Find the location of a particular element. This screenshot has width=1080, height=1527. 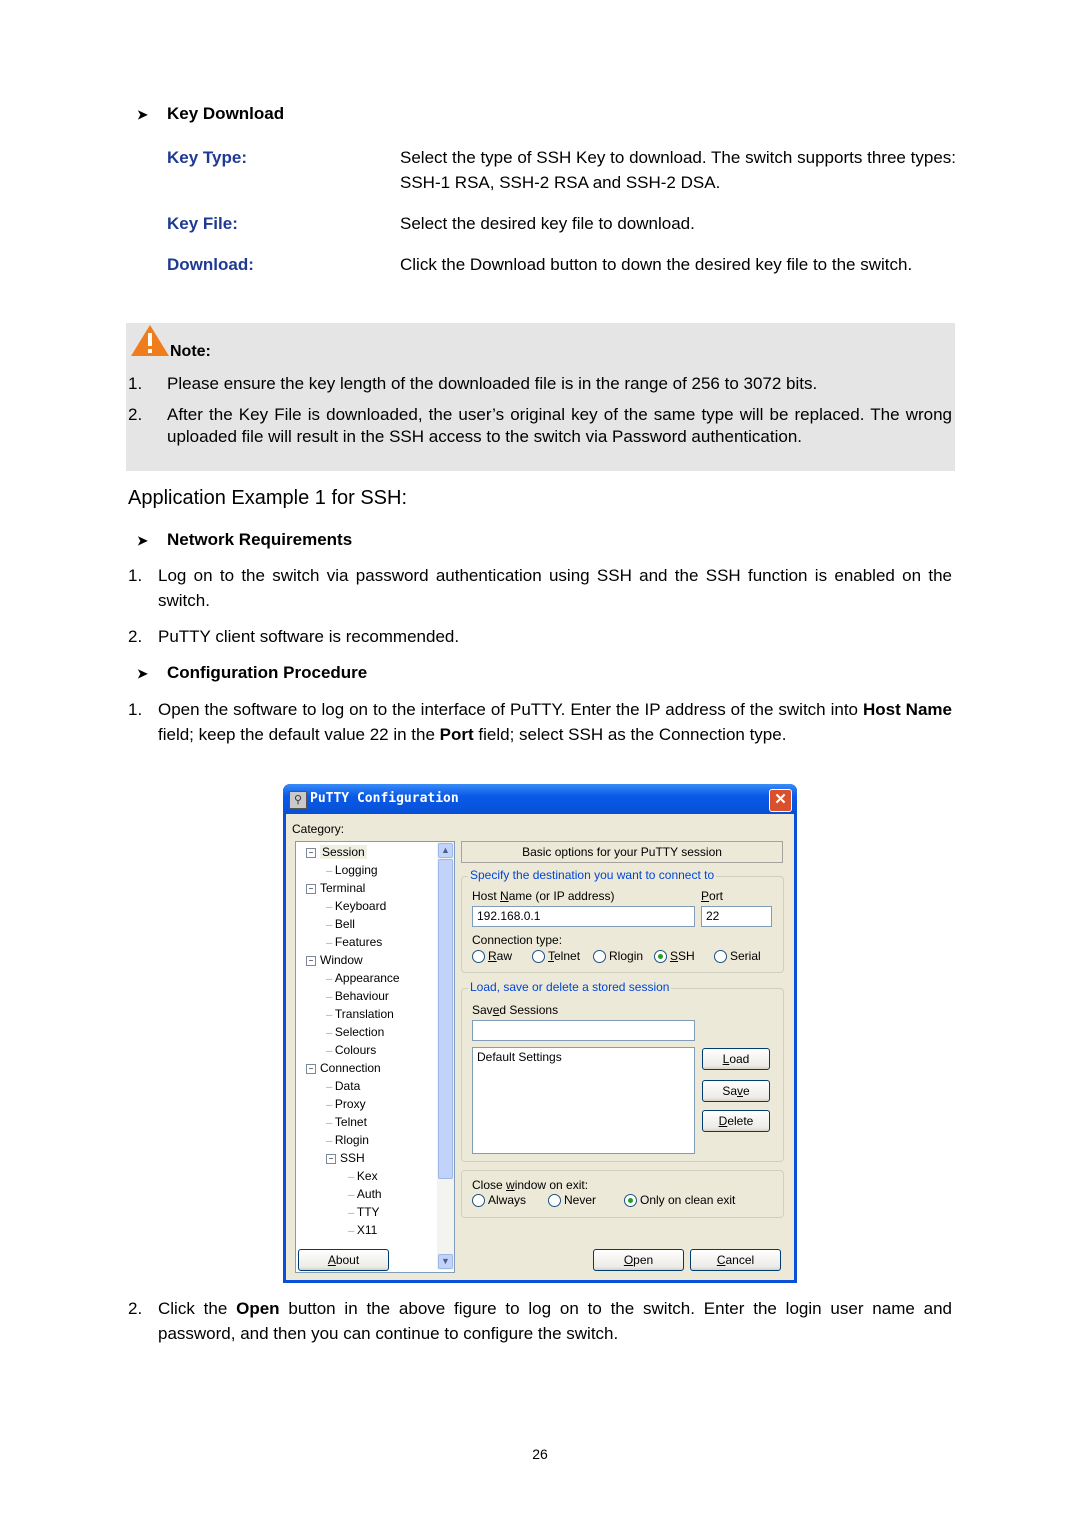

tree-item-x11: ─ X11 is located at coordinates (362, 1230).